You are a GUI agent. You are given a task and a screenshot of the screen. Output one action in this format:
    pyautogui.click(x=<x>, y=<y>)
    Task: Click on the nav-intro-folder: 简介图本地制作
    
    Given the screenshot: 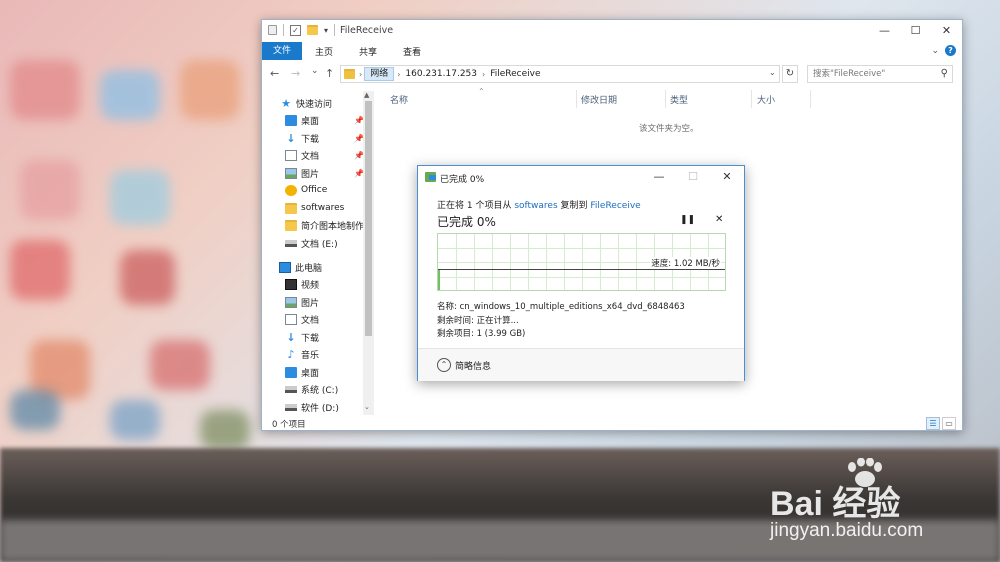 What is the action you would take?
    pyautogui.click(x=324, y=225)
    